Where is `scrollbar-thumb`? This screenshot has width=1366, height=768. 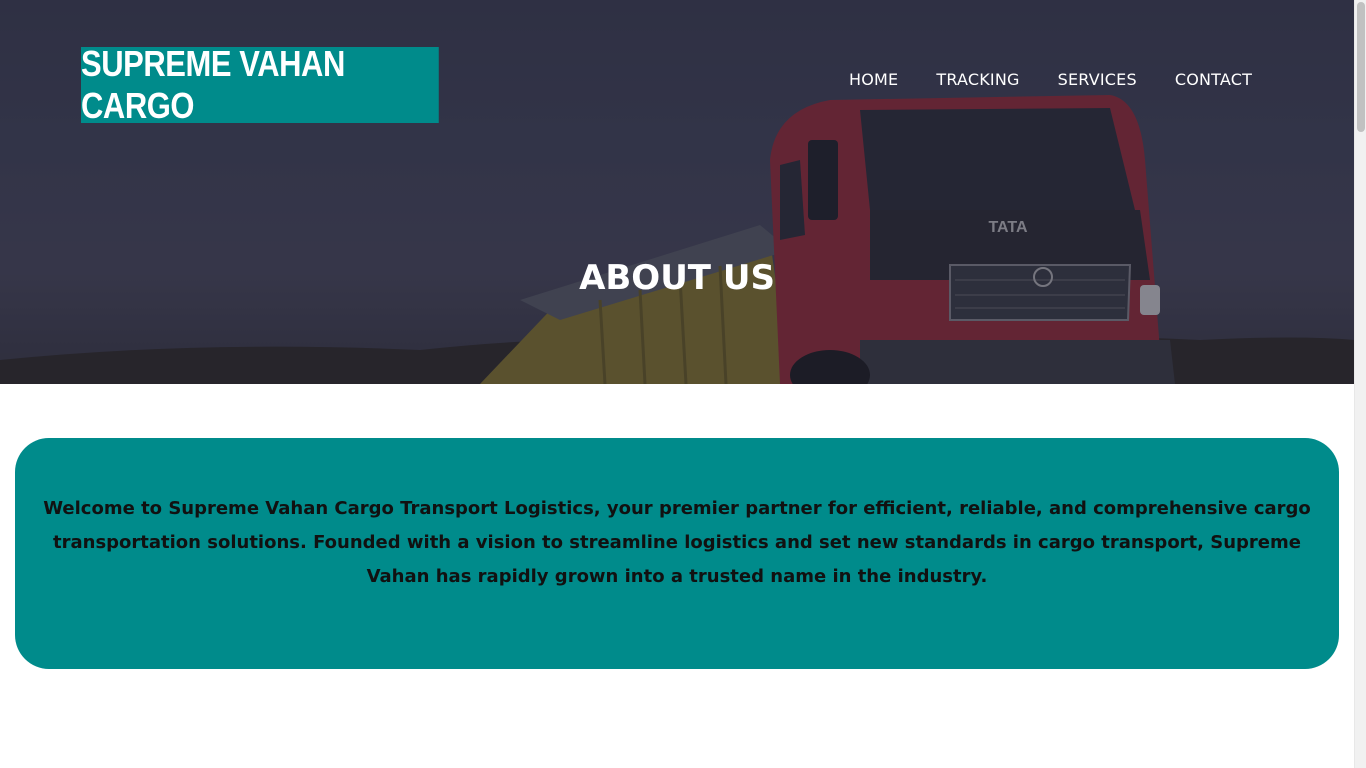
scrollbar-thumb is located at coordinates (1361, 67).